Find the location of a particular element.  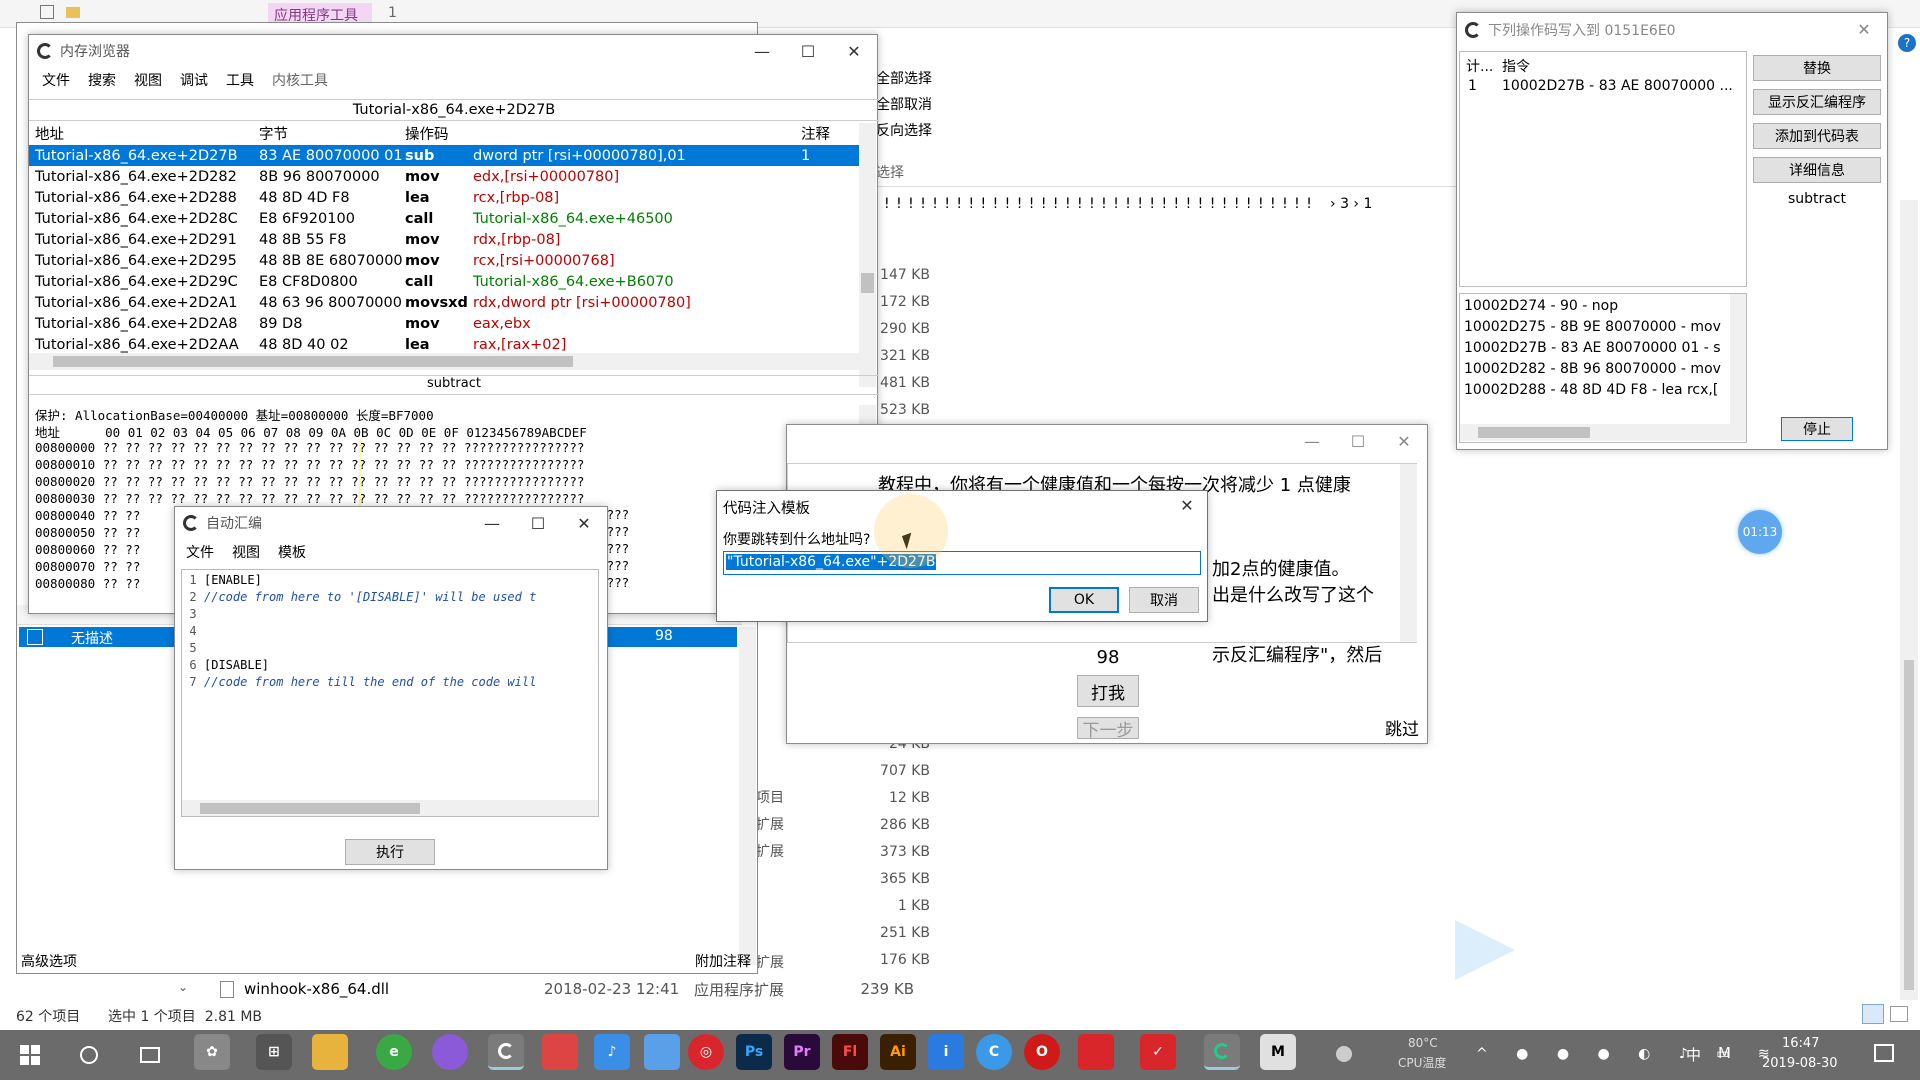

disasm-hscroll is located at coordinates (444, 361).